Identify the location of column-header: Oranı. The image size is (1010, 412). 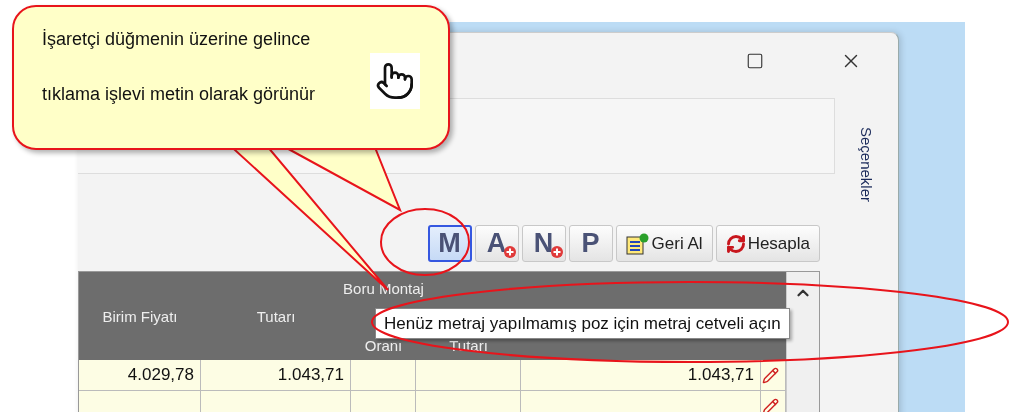
(383, 345).